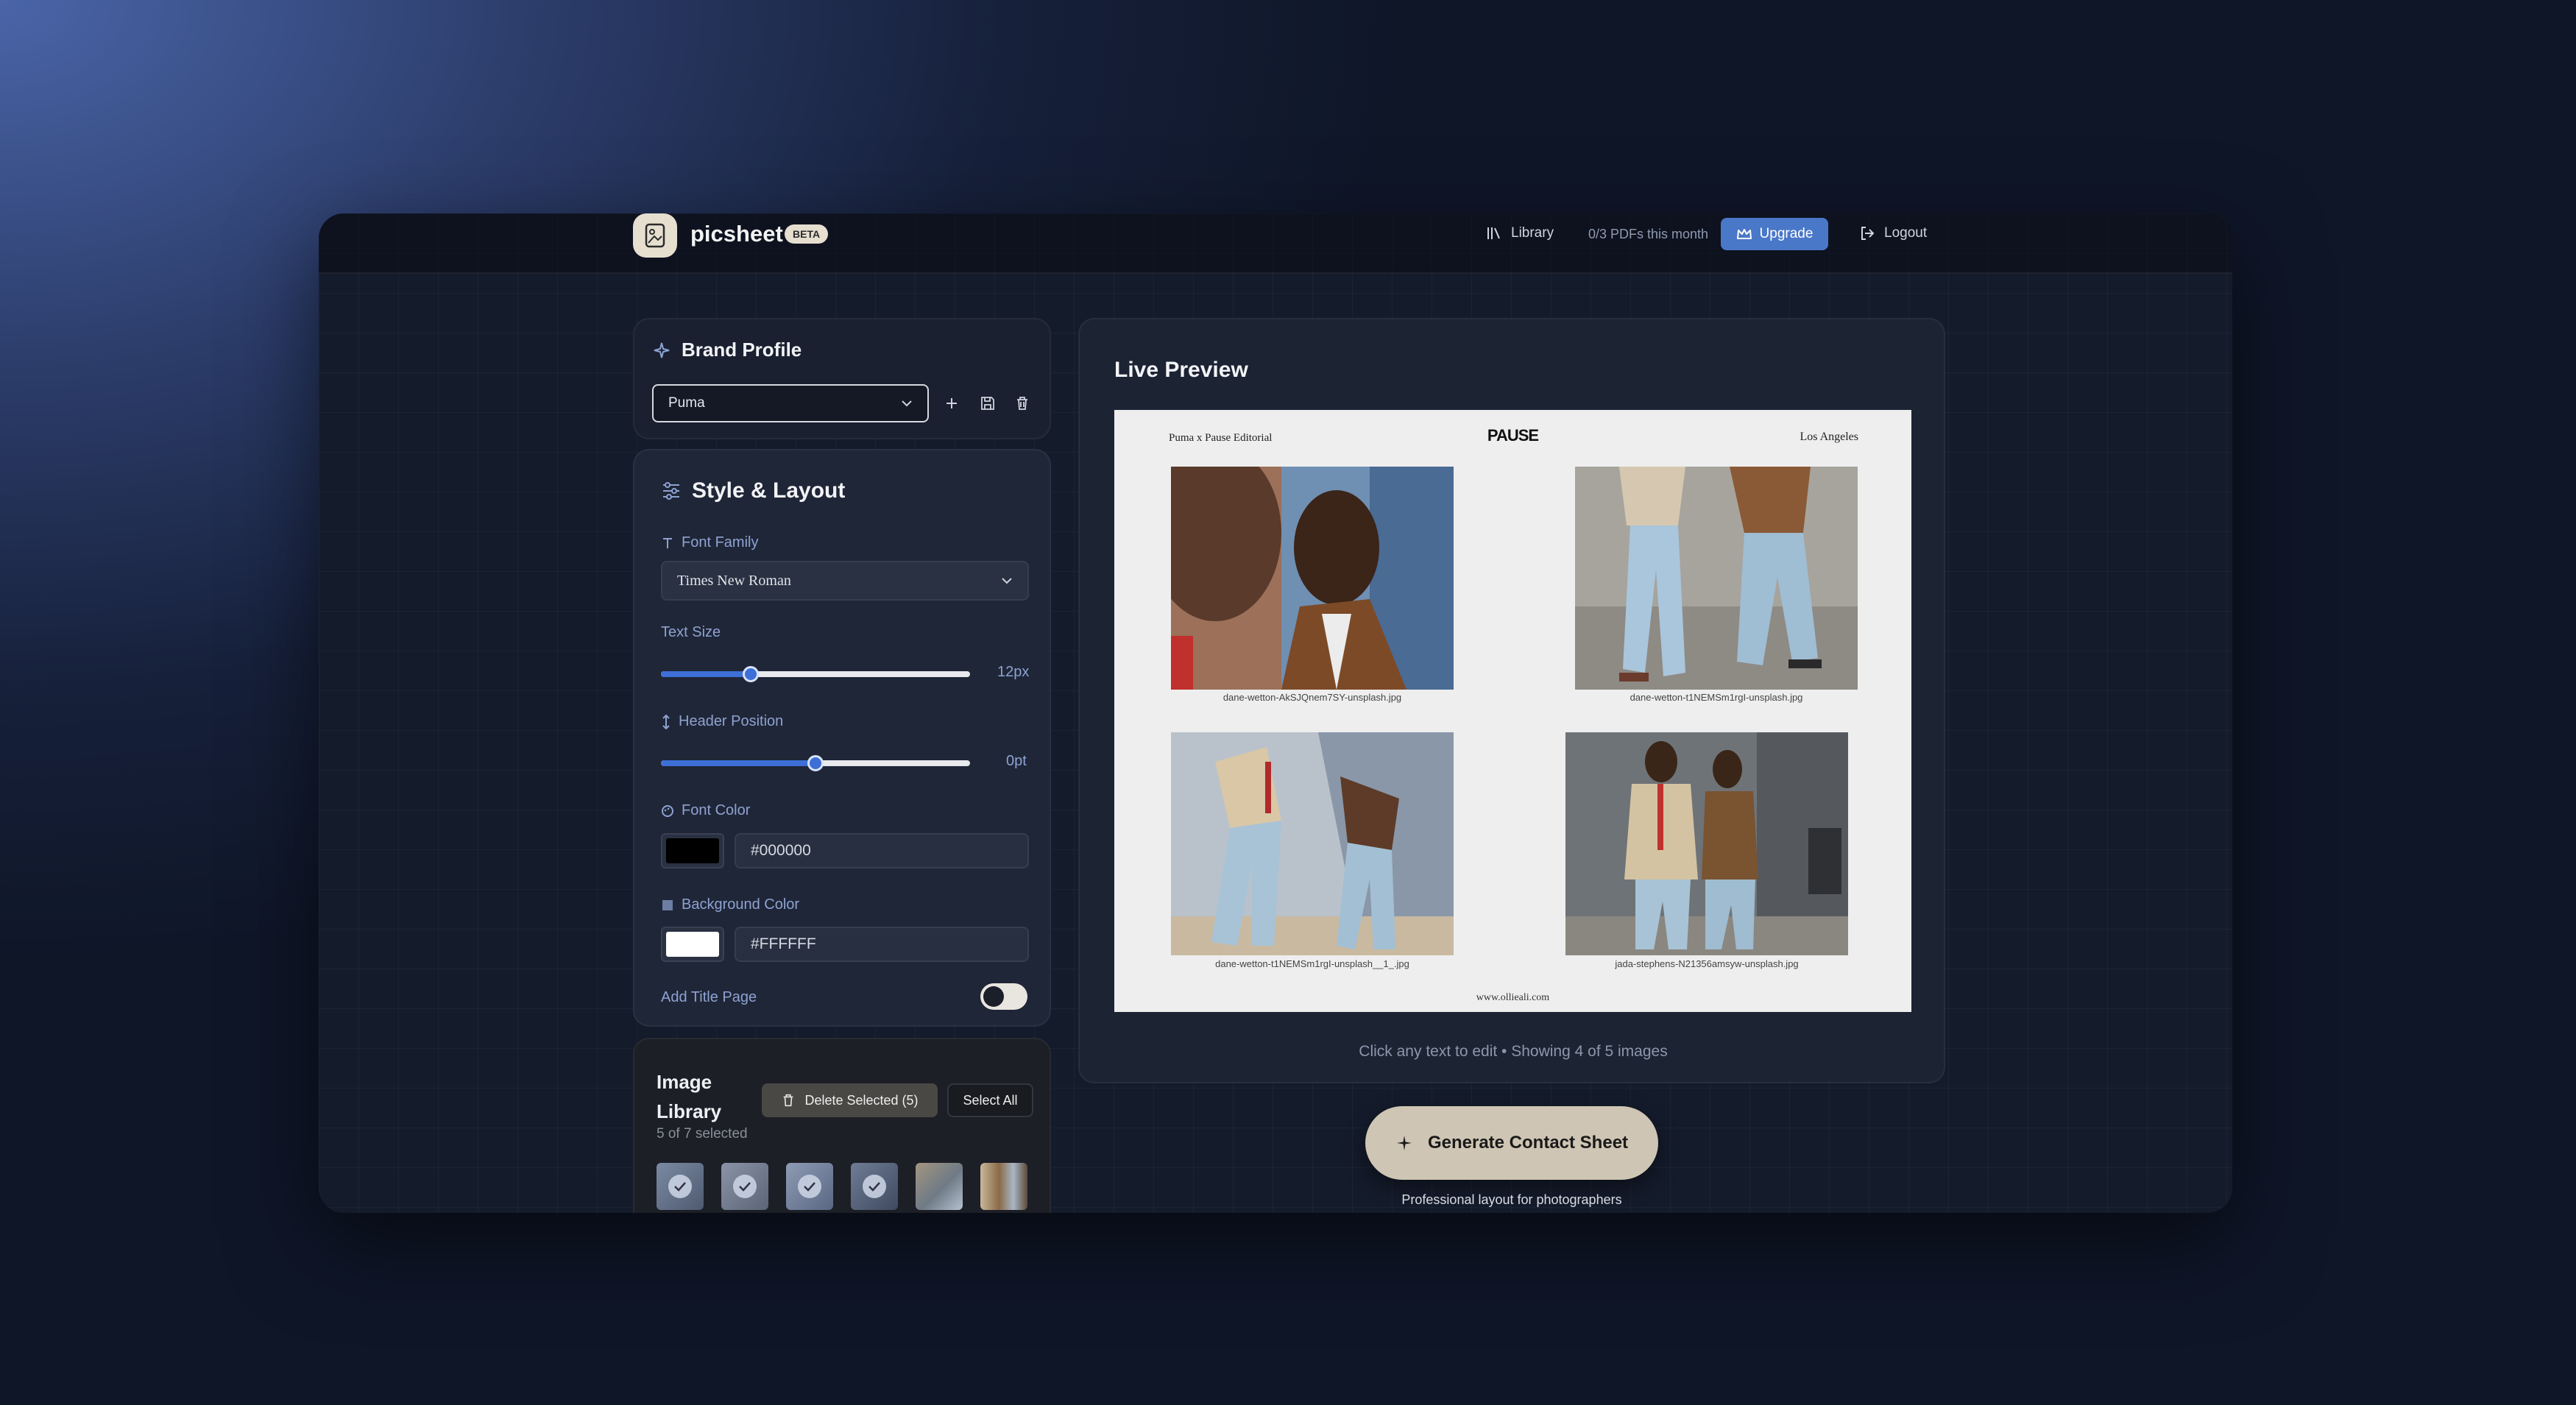  I want to click on header-position-label: Header Position, so click(722, 721).